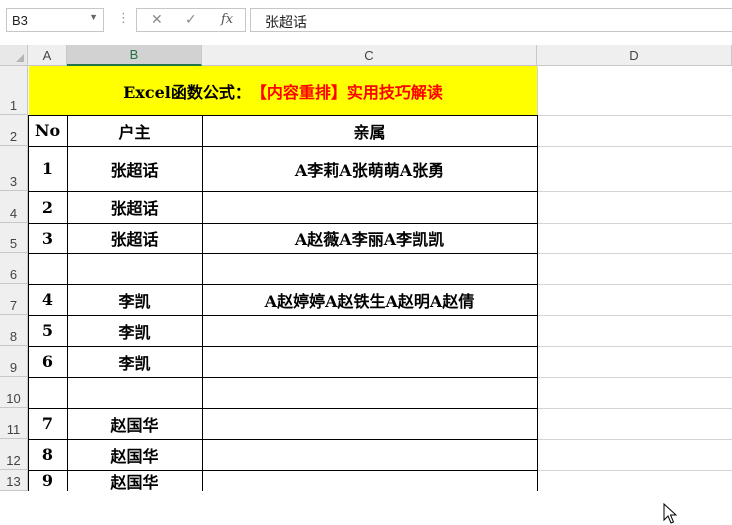  What do you see at coordinates (346, 92) in the screenshot?
I see `title-highlight: 【内容重排】实用技巧解读` at bounding box center [346, 92].